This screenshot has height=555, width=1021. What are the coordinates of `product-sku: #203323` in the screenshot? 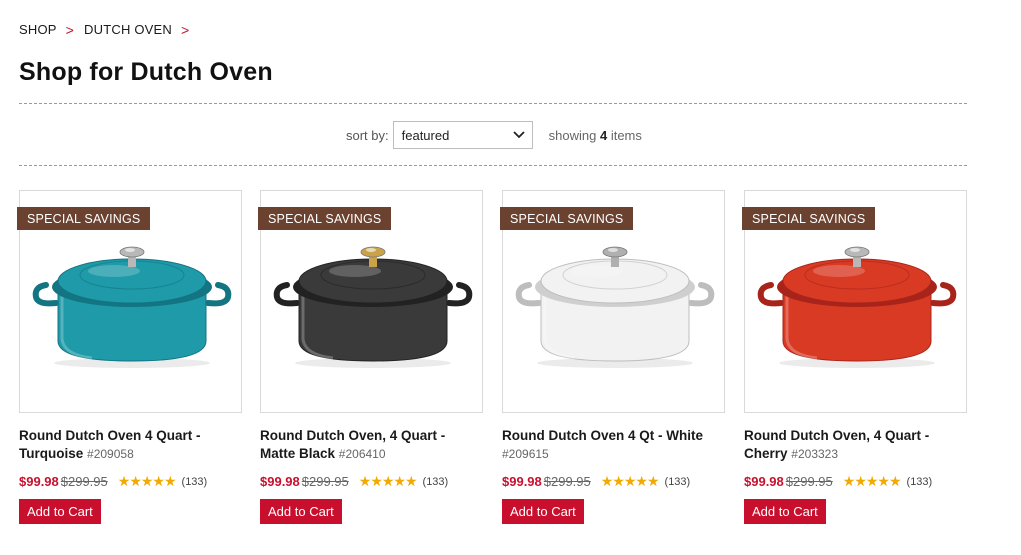 It's located at (815, 454).